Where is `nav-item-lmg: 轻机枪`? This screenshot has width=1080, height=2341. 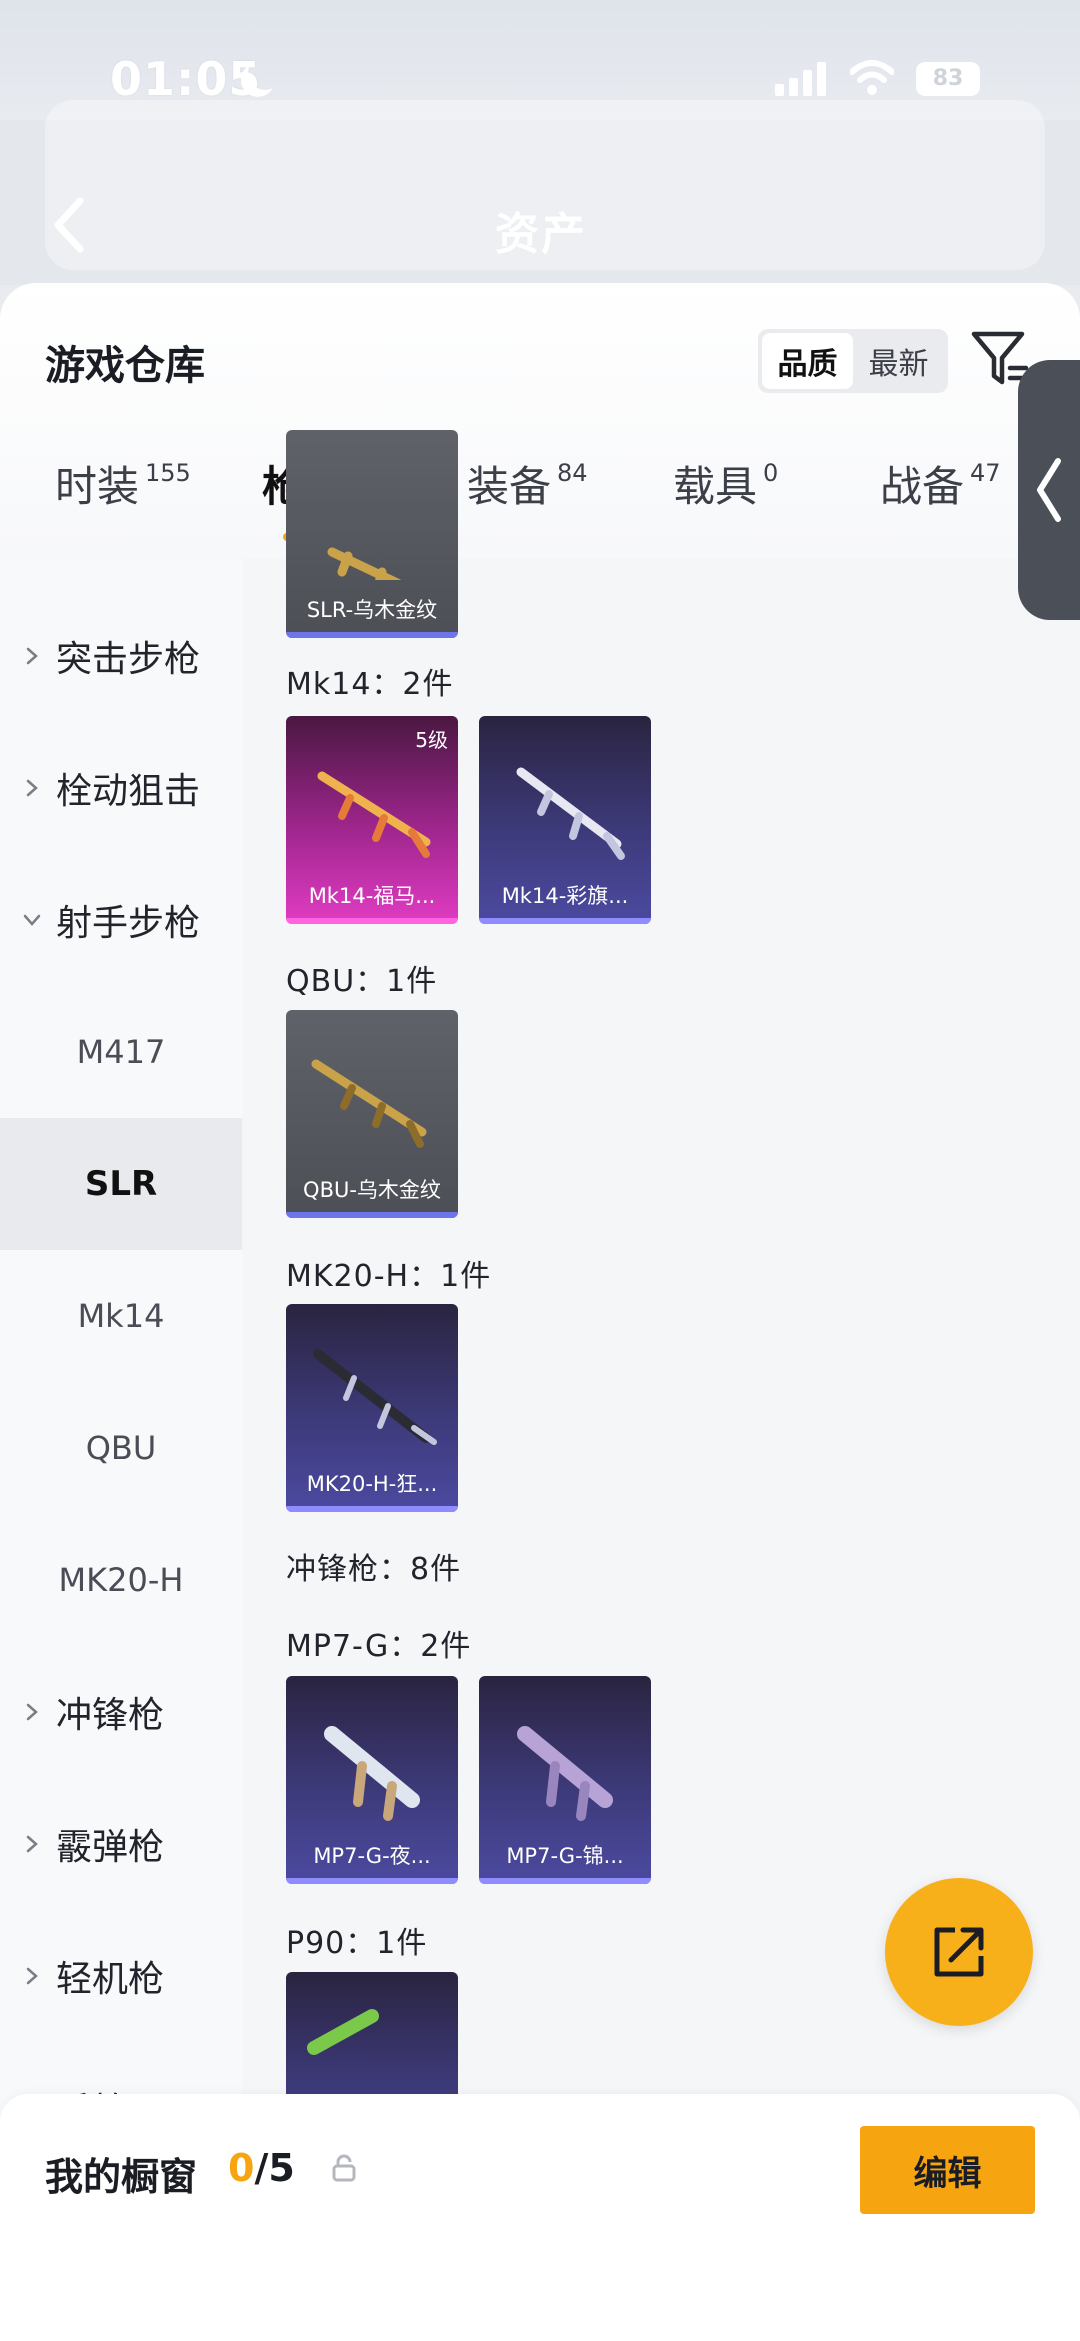
nav-item-lmg: 轻机枪 is located at coordinates (121, 1976).